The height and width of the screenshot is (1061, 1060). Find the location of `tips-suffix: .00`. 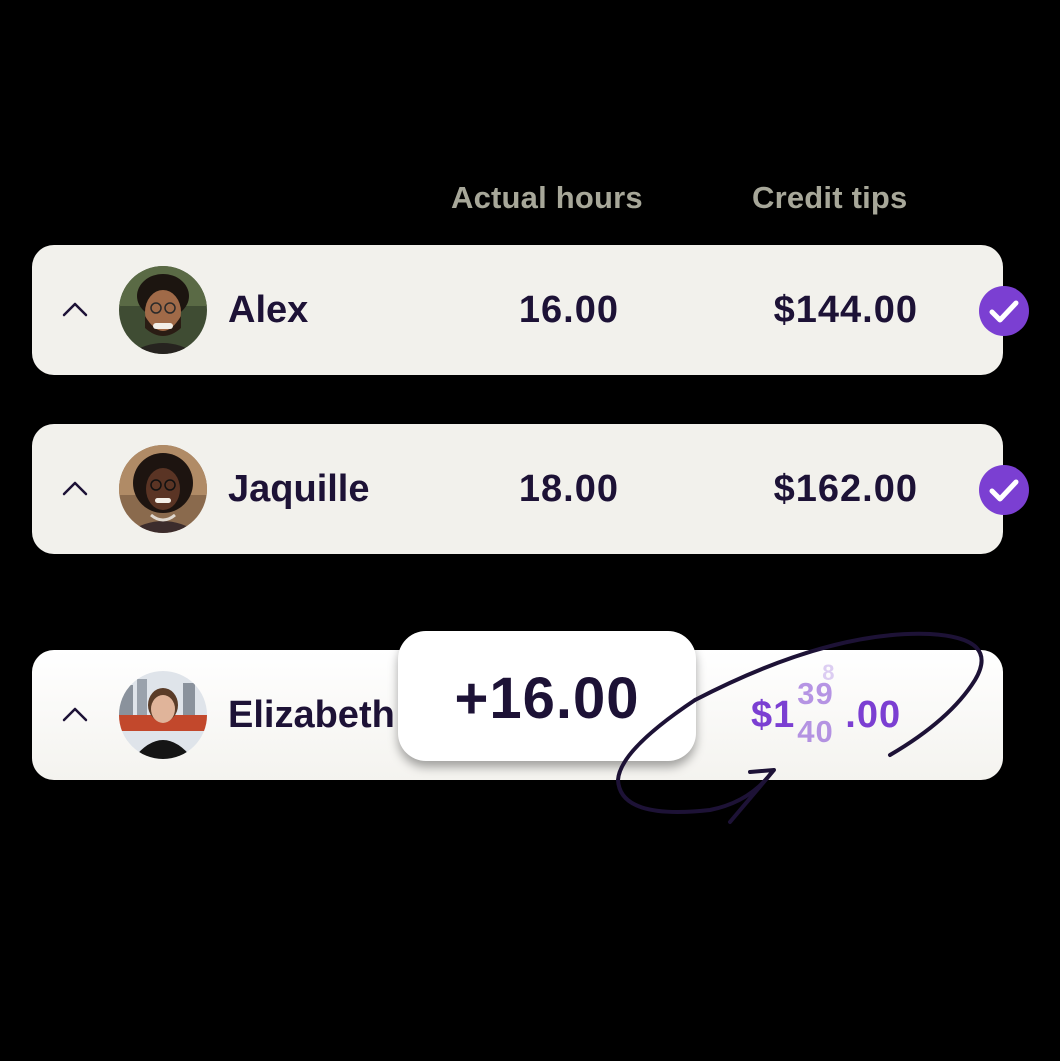

tips-suffix: .00 is located at coordinates (873, 715).